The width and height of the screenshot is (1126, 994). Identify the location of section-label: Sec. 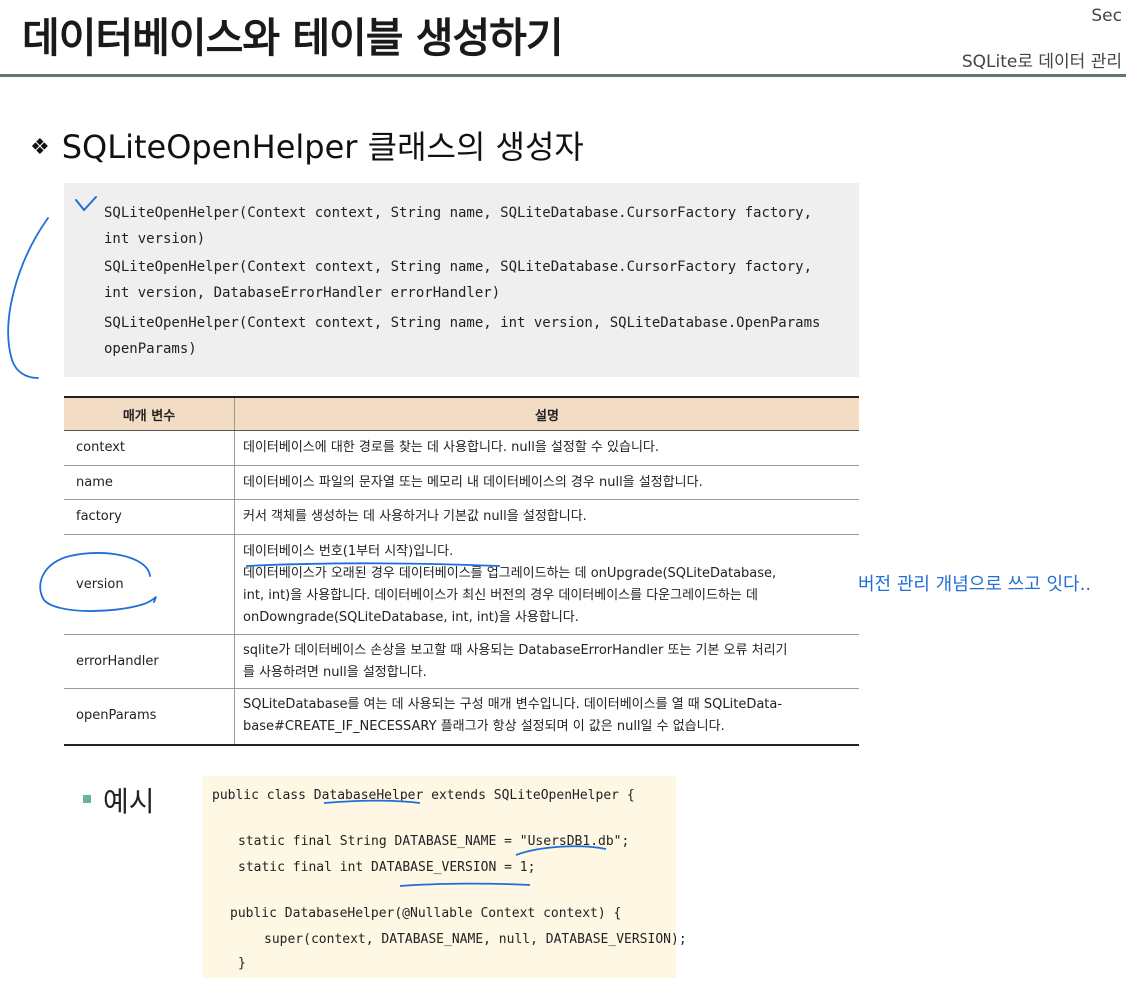
(1106, 16).